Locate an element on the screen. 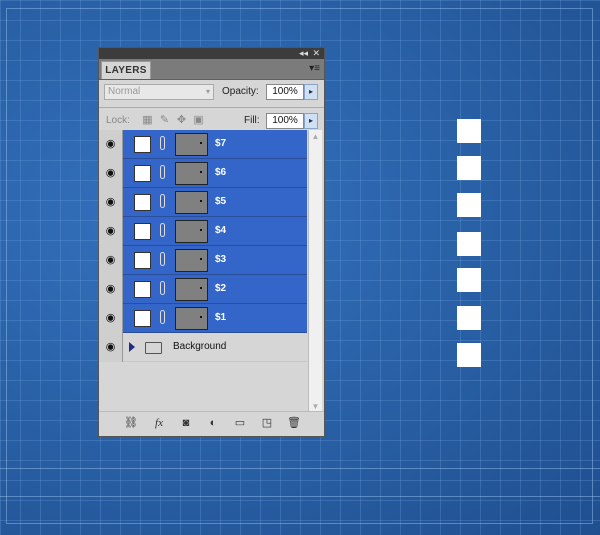  layer-name: $1 is located at coordinates (220, 318).